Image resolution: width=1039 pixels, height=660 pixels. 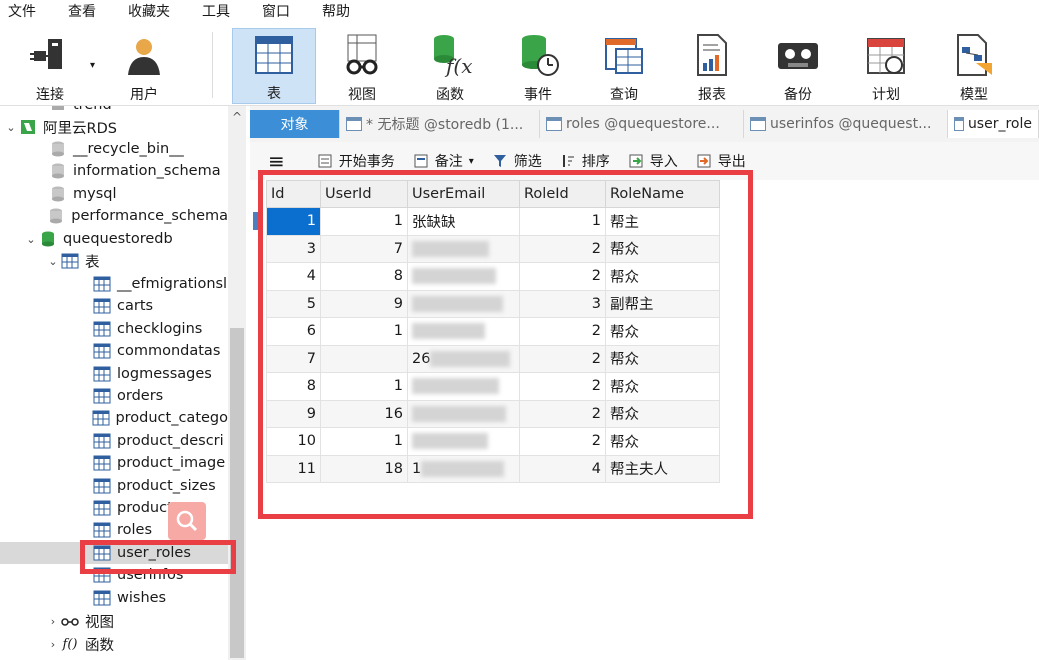 What do you see at coordinates (293, 358) in the screenshot?
I see `cell-id: 7` at bounding box center [293, 358].